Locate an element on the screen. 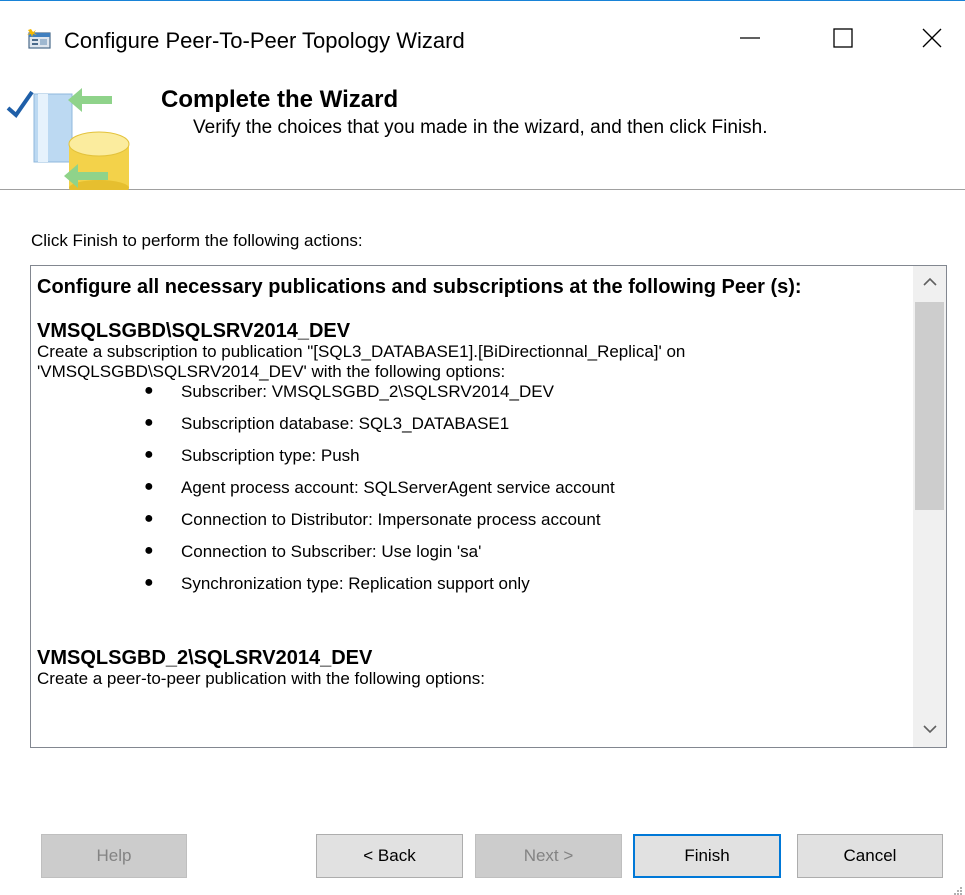 This screenshot has width=965, height=895. title-bar: Configure Peer-To-Peer Topology Wizard is located at coordinates (482, 40).